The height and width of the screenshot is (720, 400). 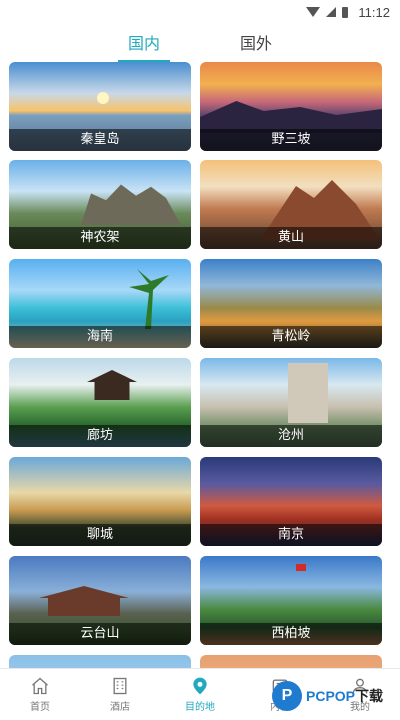 What do you see at coordinates (100, 600) in the screenshot?
I see `destination-card: 云台山` at bounding box center [100, 600].